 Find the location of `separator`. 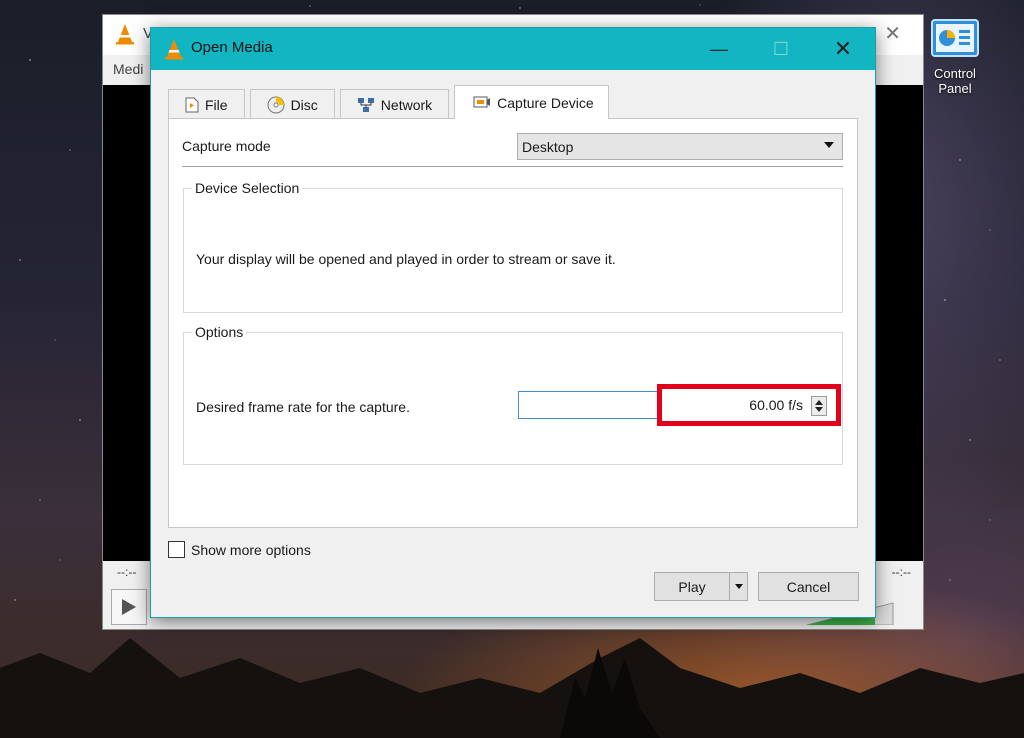

separator is located at coordinates (512, 167).